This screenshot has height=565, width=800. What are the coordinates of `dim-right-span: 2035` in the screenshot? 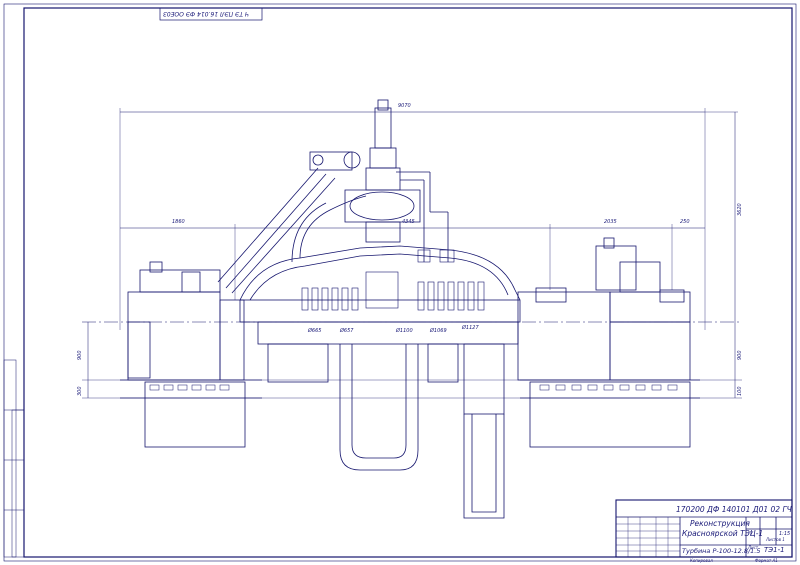 It's located at (610, 222).